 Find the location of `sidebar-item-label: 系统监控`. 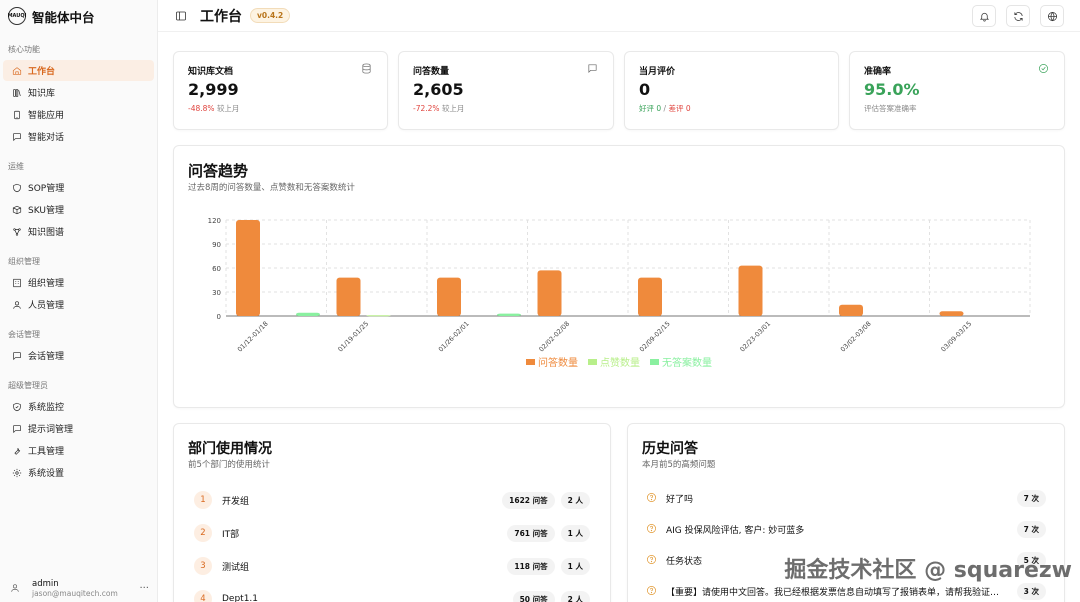

sidebar-item-label: 系统监控 is located at coordinates (46, 408).